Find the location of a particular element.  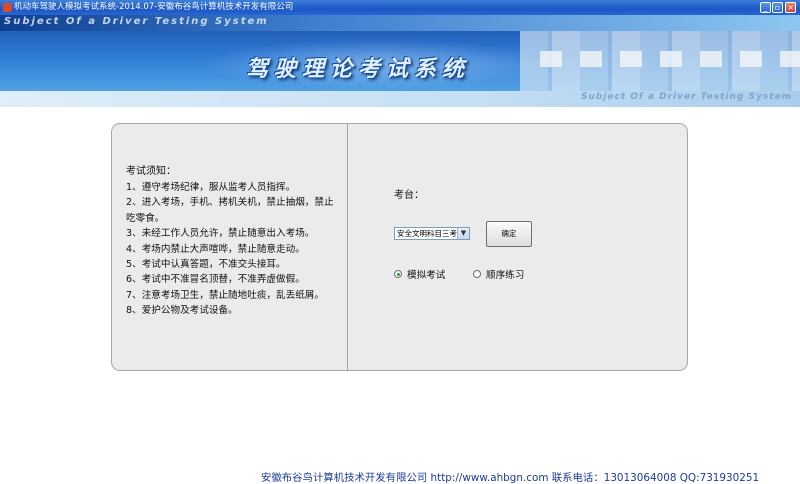

console-select-value: 安全文明科目三考 is located at coordinates (427, 233).